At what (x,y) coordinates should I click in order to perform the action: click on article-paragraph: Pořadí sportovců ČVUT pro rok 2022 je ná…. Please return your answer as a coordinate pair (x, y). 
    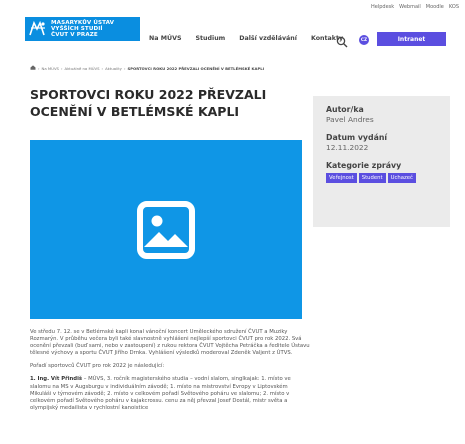
    Looking at the image, I should click on (97, 366).